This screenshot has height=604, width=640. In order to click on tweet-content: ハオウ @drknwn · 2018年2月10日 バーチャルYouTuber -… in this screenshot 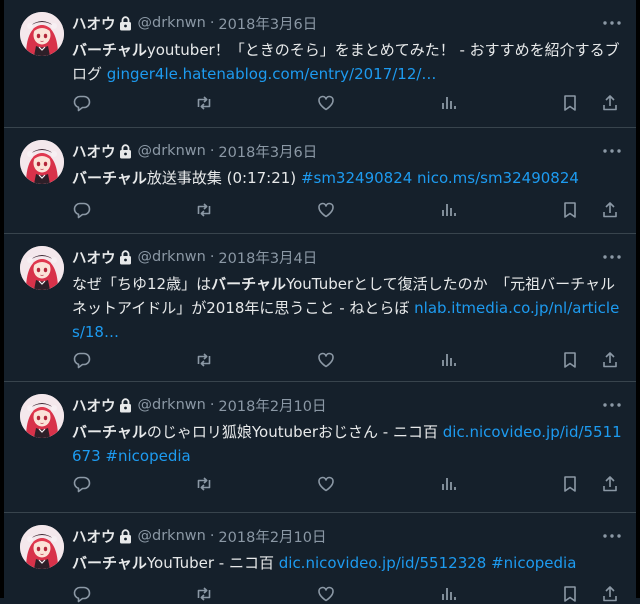, I will do `click(348, 548)`.